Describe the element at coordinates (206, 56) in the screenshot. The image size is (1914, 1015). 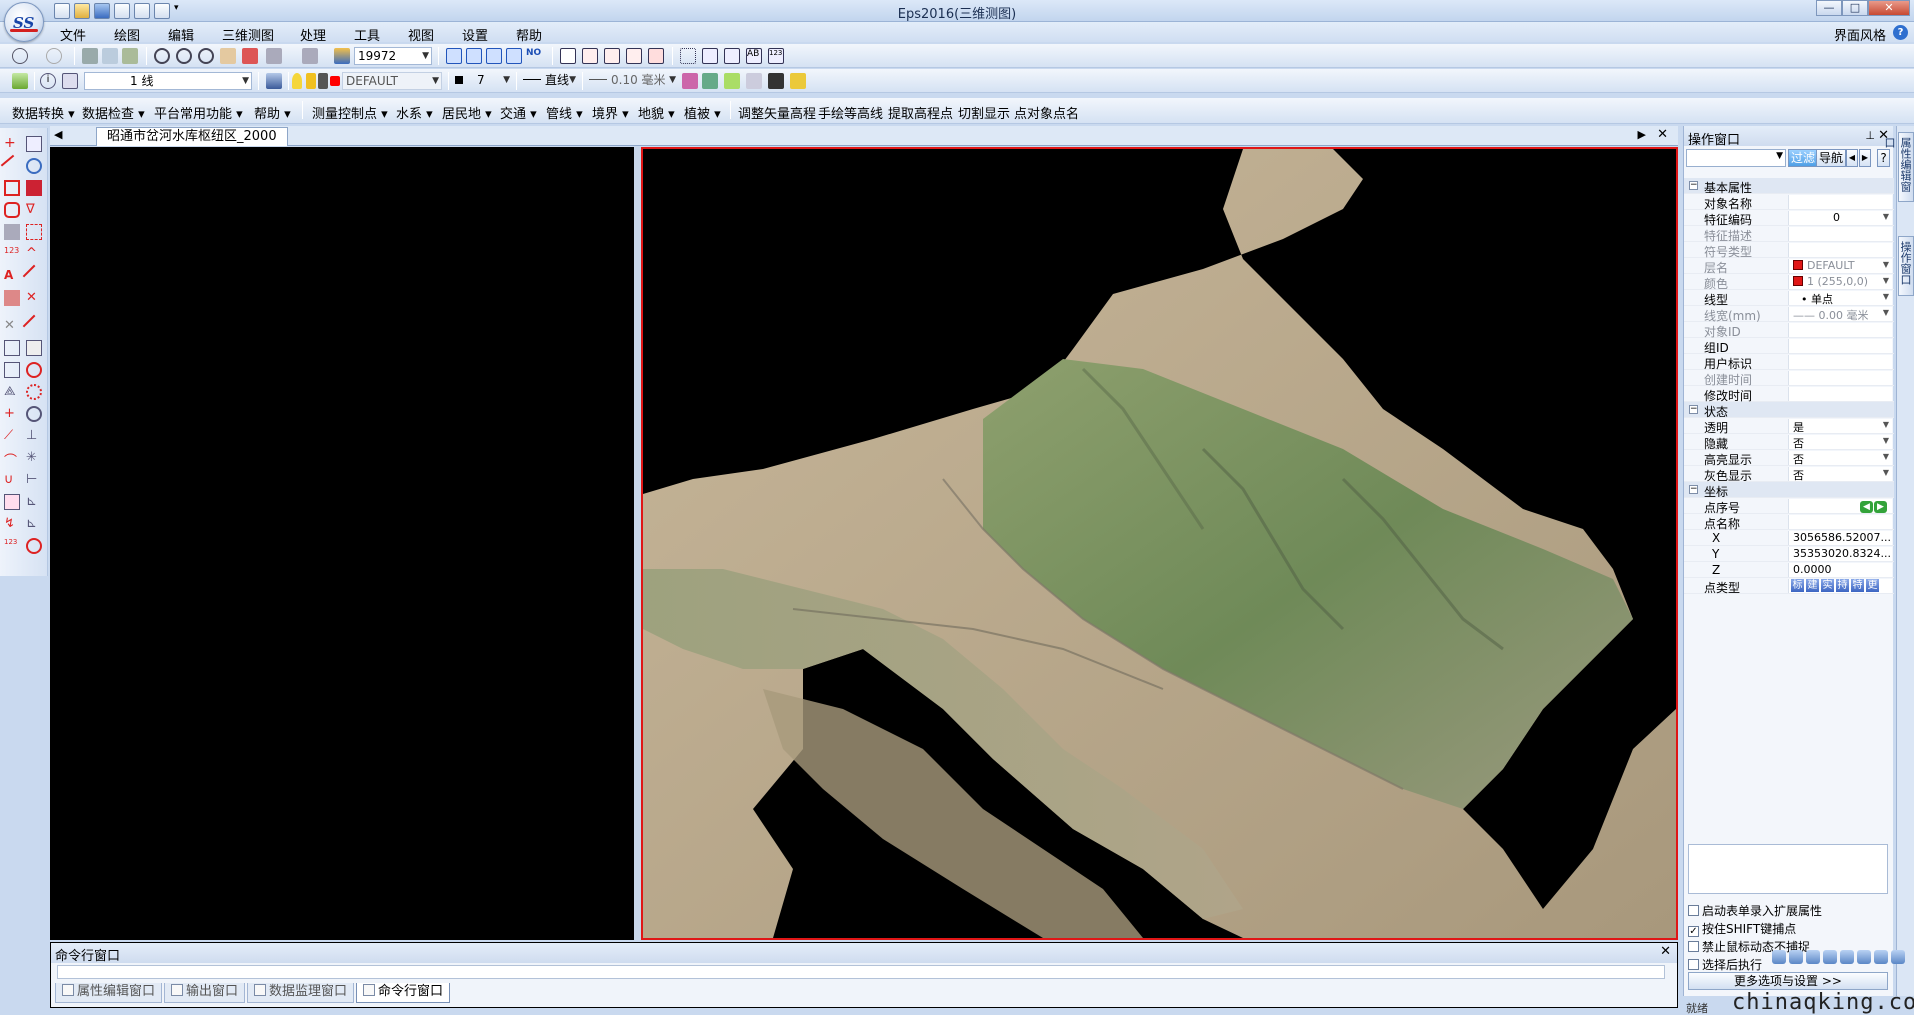
I see `zoom-window-icon` at that location.